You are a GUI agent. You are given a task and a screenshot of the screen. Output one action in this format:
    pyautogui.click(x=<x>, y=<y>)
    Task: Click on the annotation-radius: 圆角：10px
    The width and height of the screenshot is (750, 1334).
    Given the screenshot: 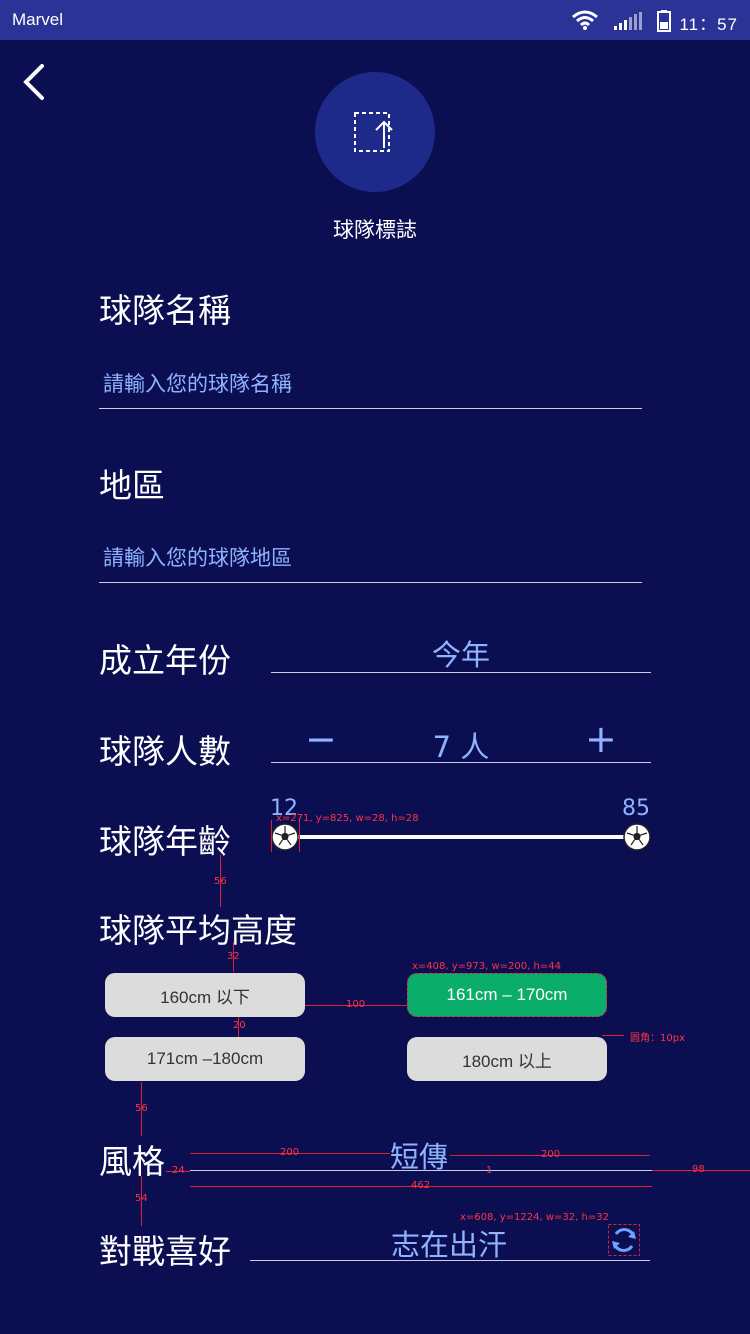 What is the action you would take?
    pyautogui.click(x=657, y=1038)
    